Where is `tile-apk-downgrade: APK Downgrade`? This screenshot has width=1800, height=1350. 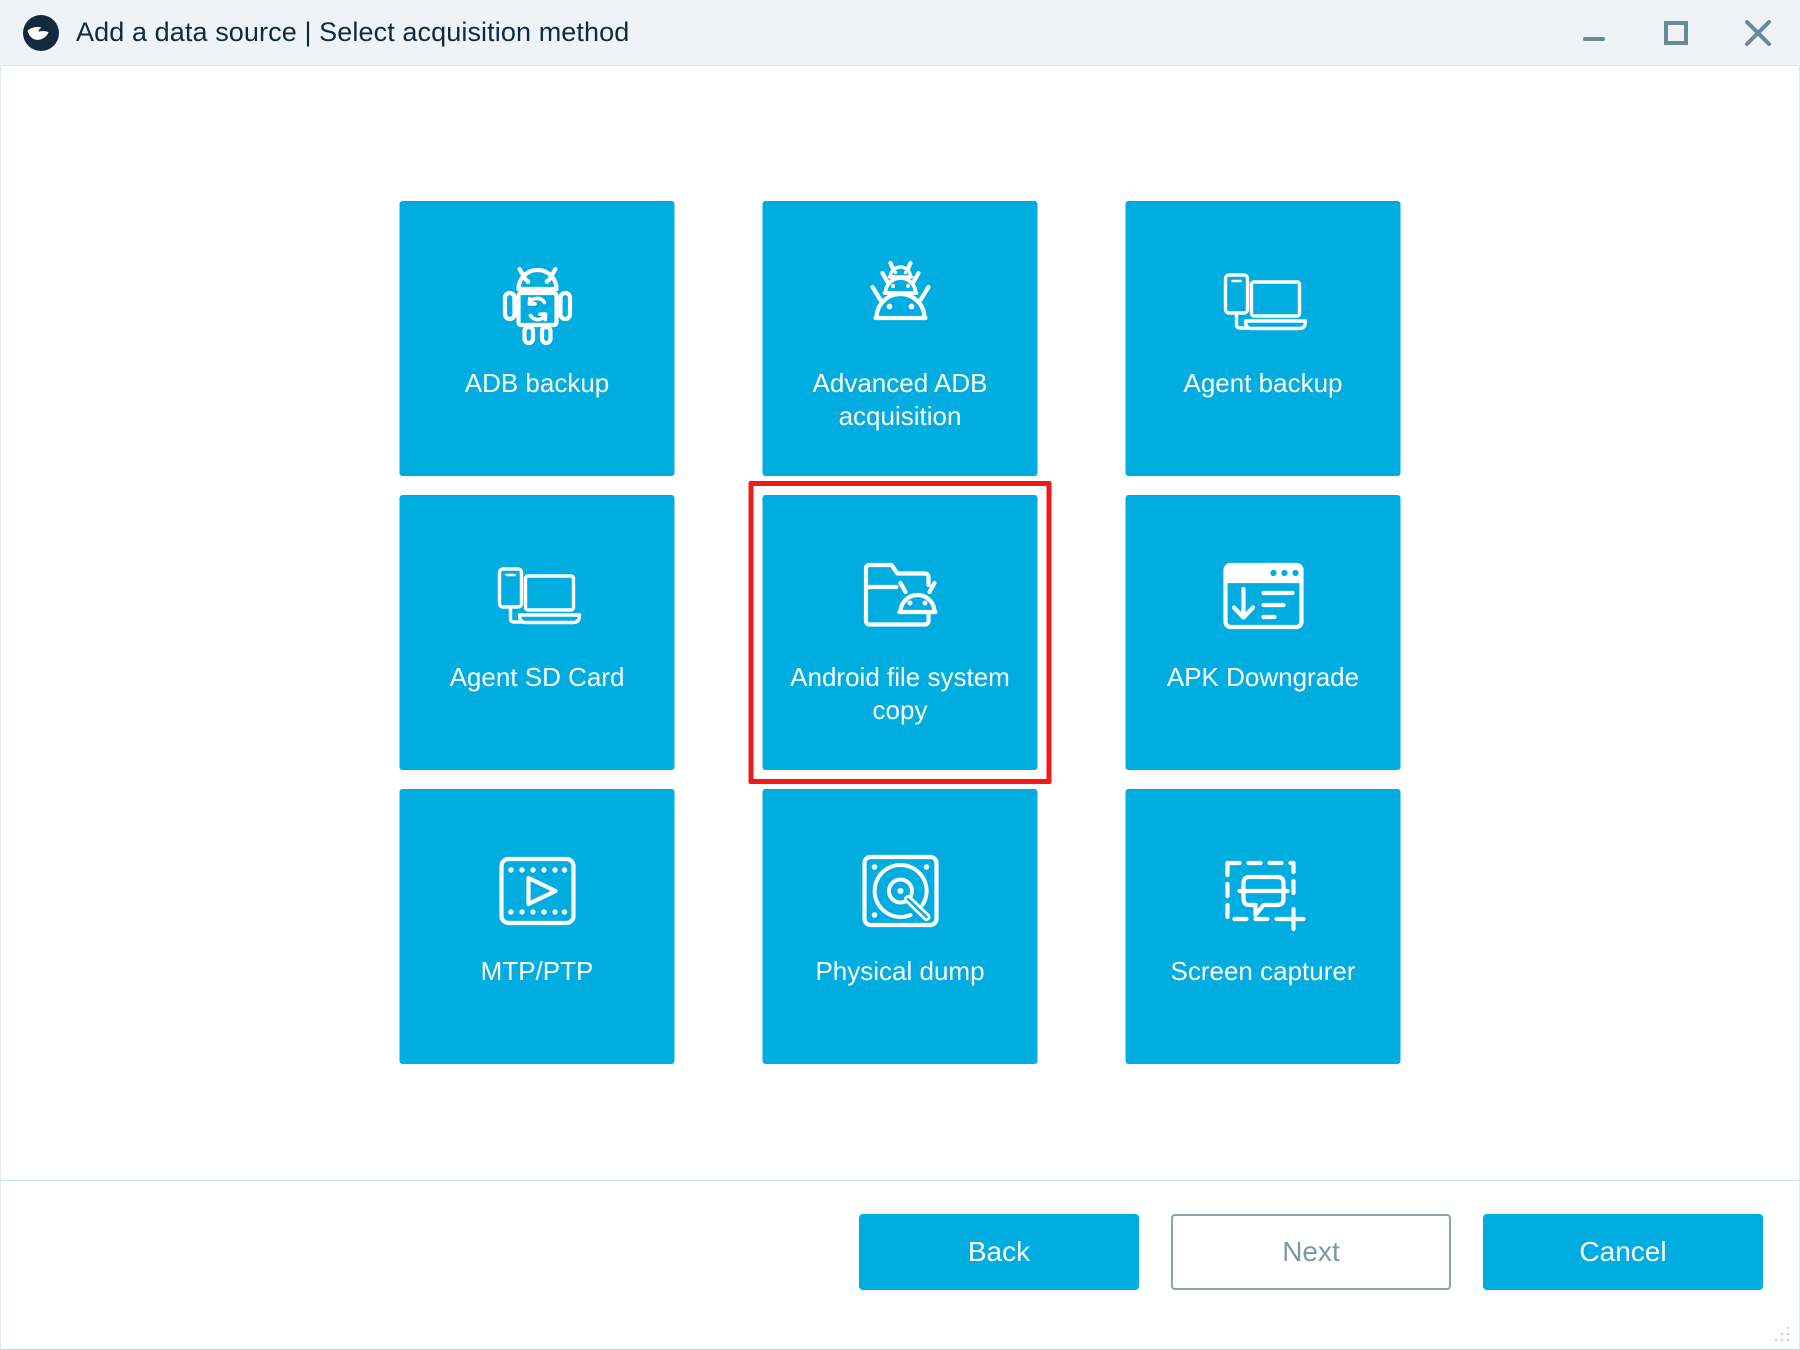
tile-apk-downgrade: APK Downgrade is located at coordinates (1263, 632).